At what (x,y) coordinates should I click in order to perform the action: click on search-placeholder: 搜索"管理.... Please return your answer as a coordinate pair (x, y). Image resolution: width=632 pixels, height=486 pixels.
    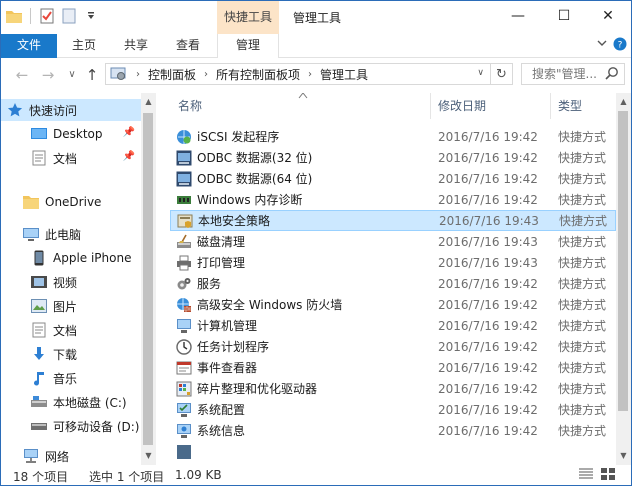
    Looking at the image, I should click on (564, 74).